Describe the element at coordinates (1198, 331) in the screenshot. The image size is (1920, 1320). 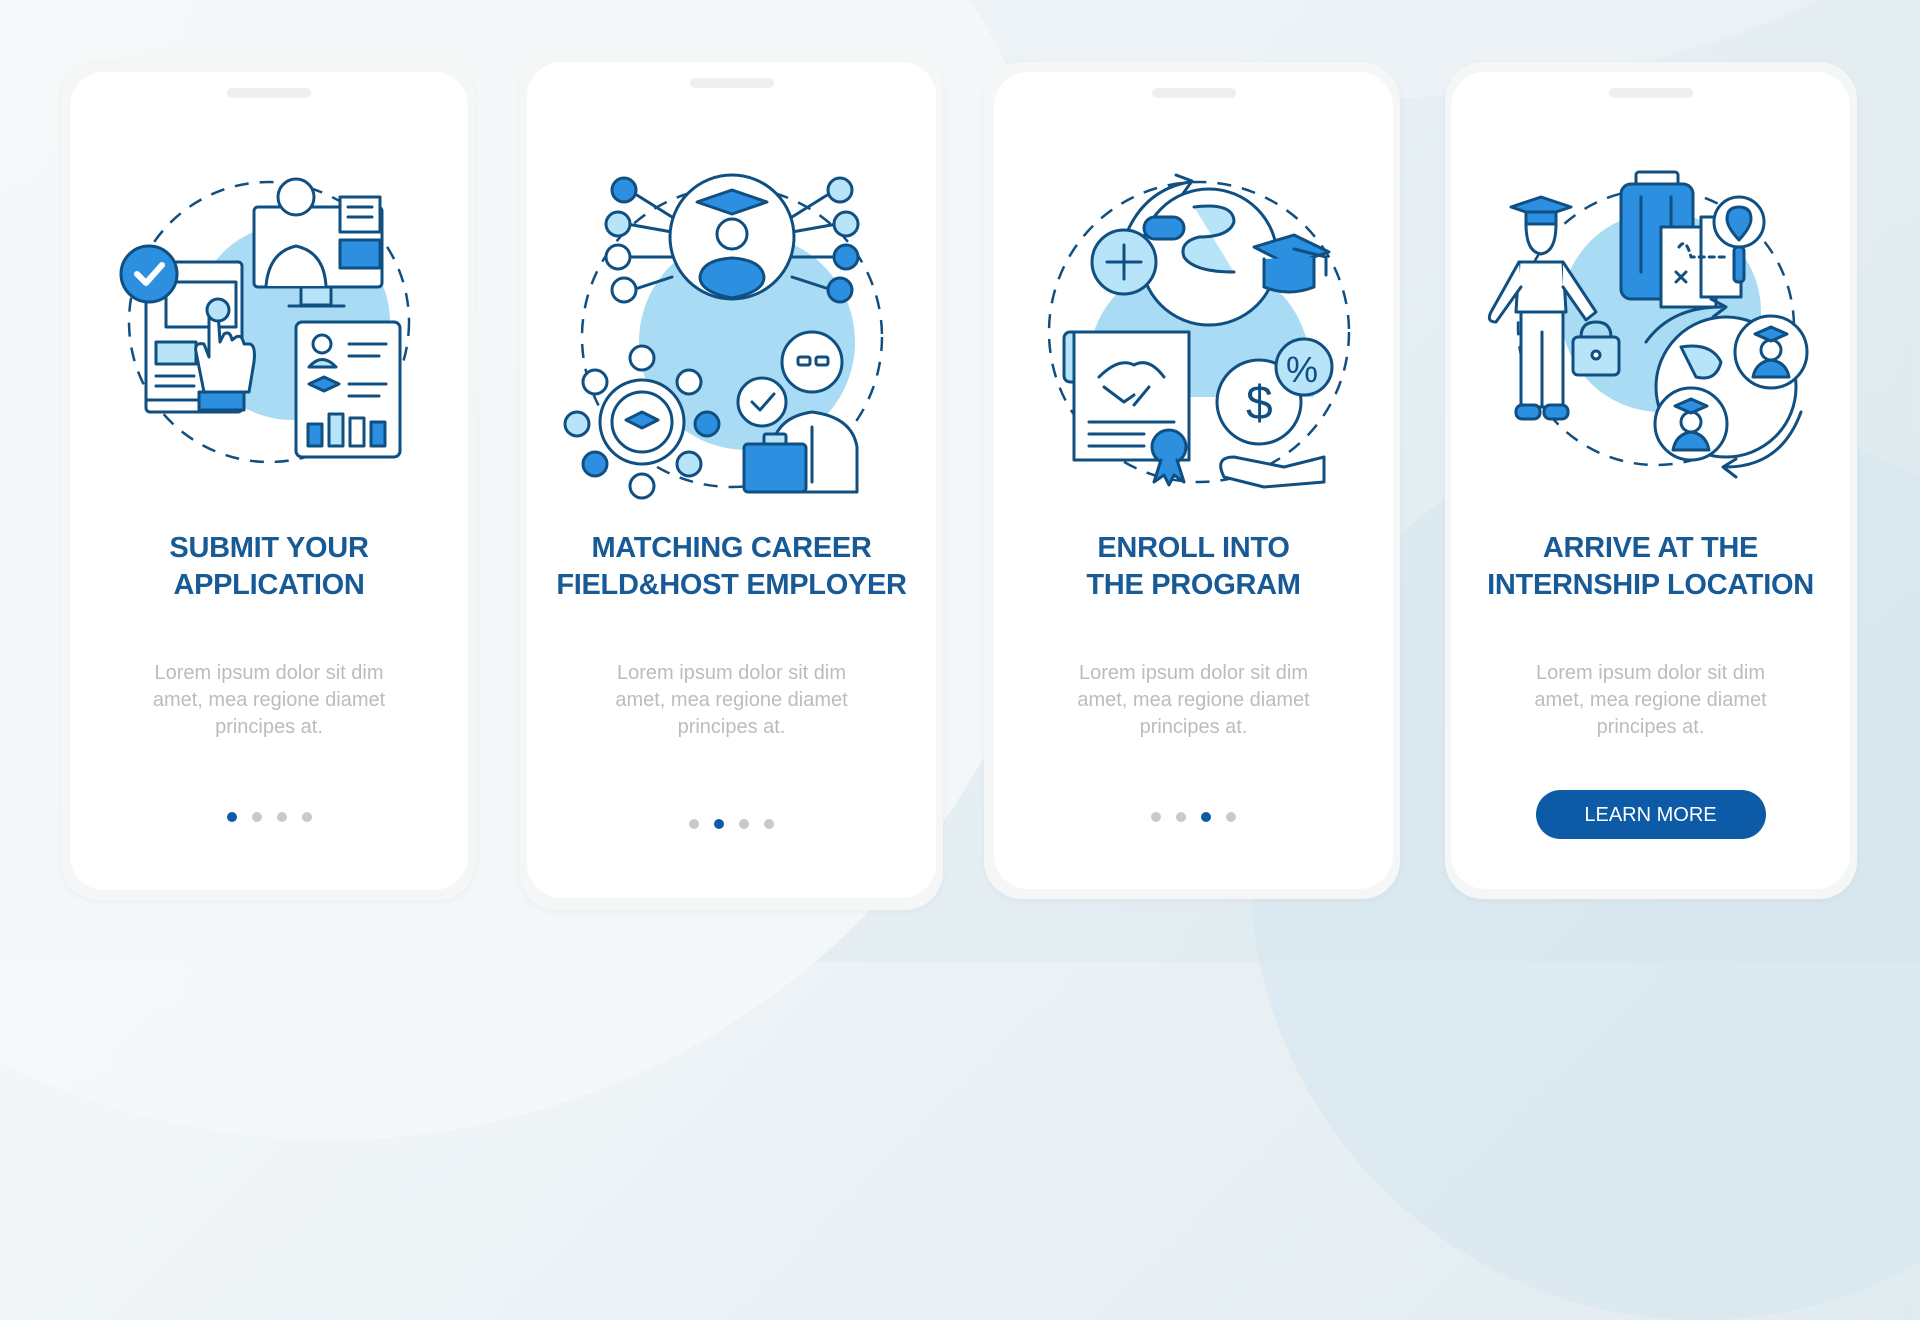
I see `program-enrollment-icon: $ %` at that location.